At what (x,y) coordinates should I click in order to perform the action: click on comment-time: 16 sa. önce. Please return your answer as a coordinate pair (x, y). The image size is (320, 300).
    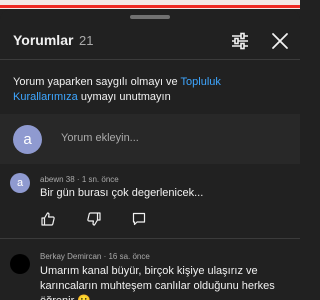
    Looking at the image, I should click on (129, 256).